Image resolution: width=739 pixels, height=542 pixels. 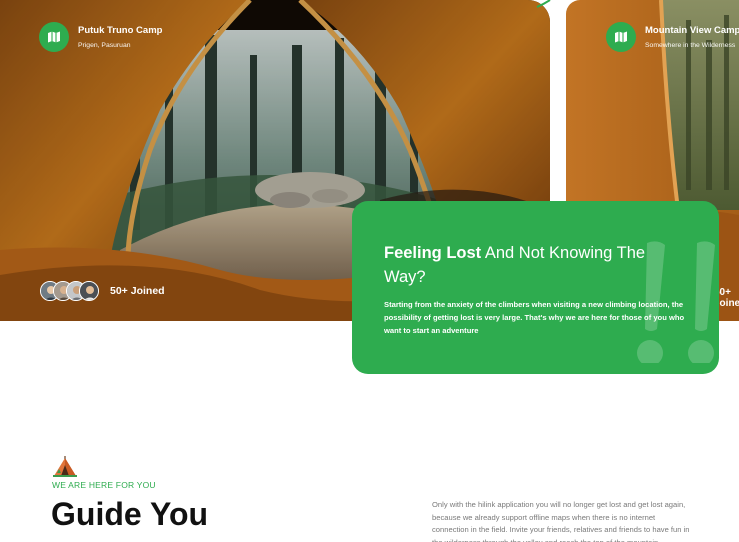 What do you see at coordinates (433, 253) in the screenshot?
I see `card-title-bold: Feeling Lost` at bounding box center [433, 253].